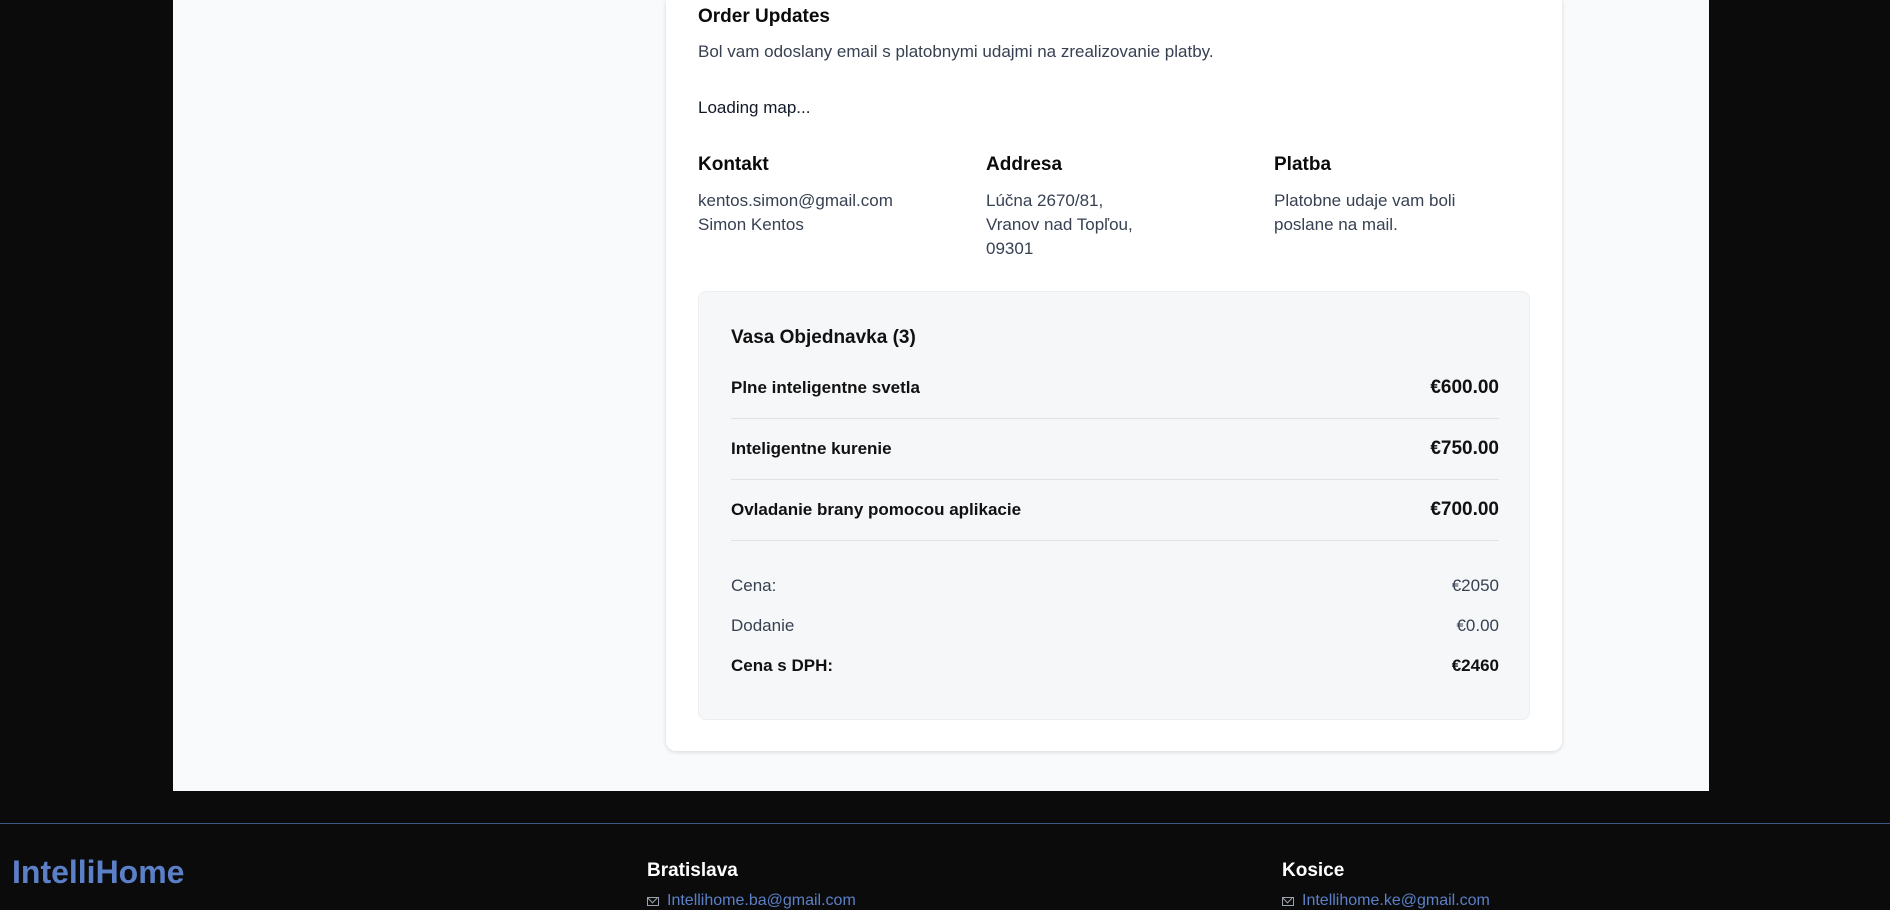 The image size is (1890, 910). Describe the element at coordinates (1045, 200) in the screenshot. I see `address-line-1: Lúčna 2670/81,` at that location.